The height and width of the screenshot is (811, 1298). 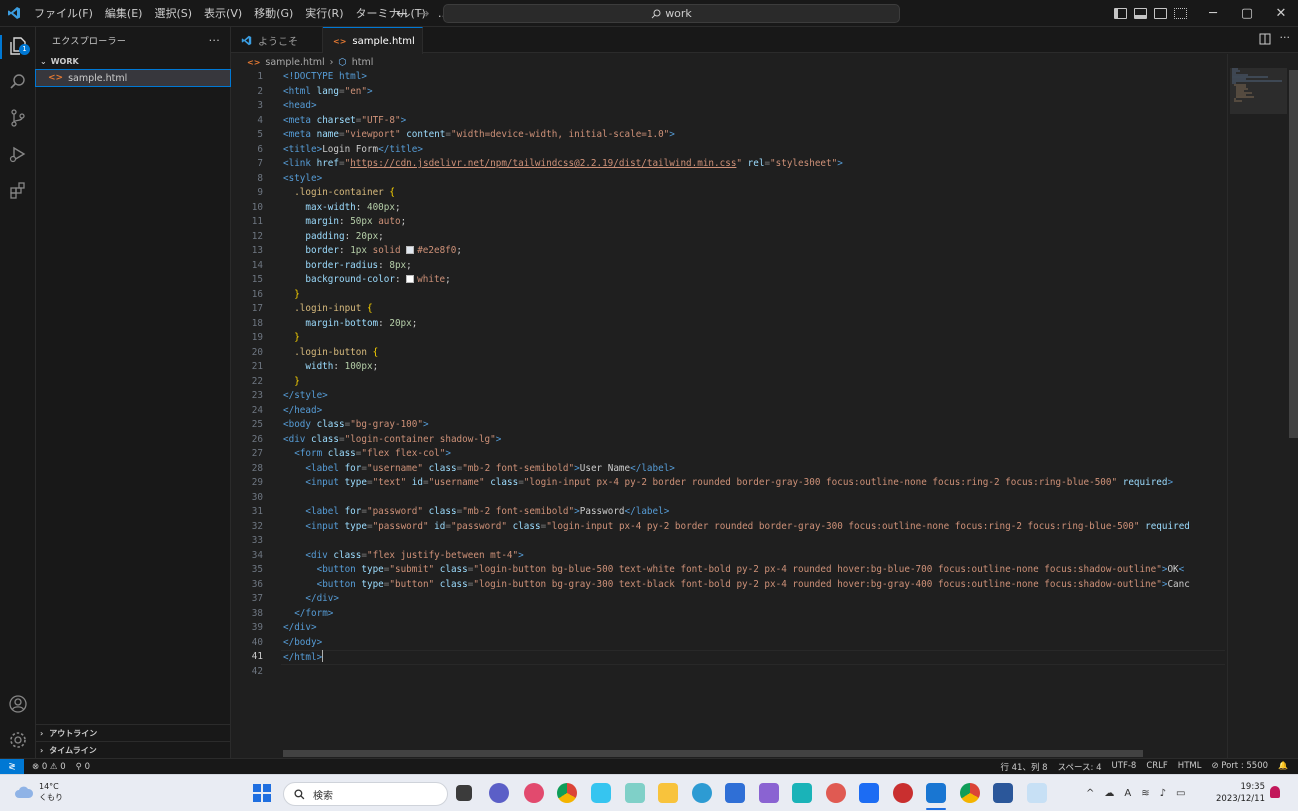 I want to click on settings-gear-icon, so click(x=18, y=740).